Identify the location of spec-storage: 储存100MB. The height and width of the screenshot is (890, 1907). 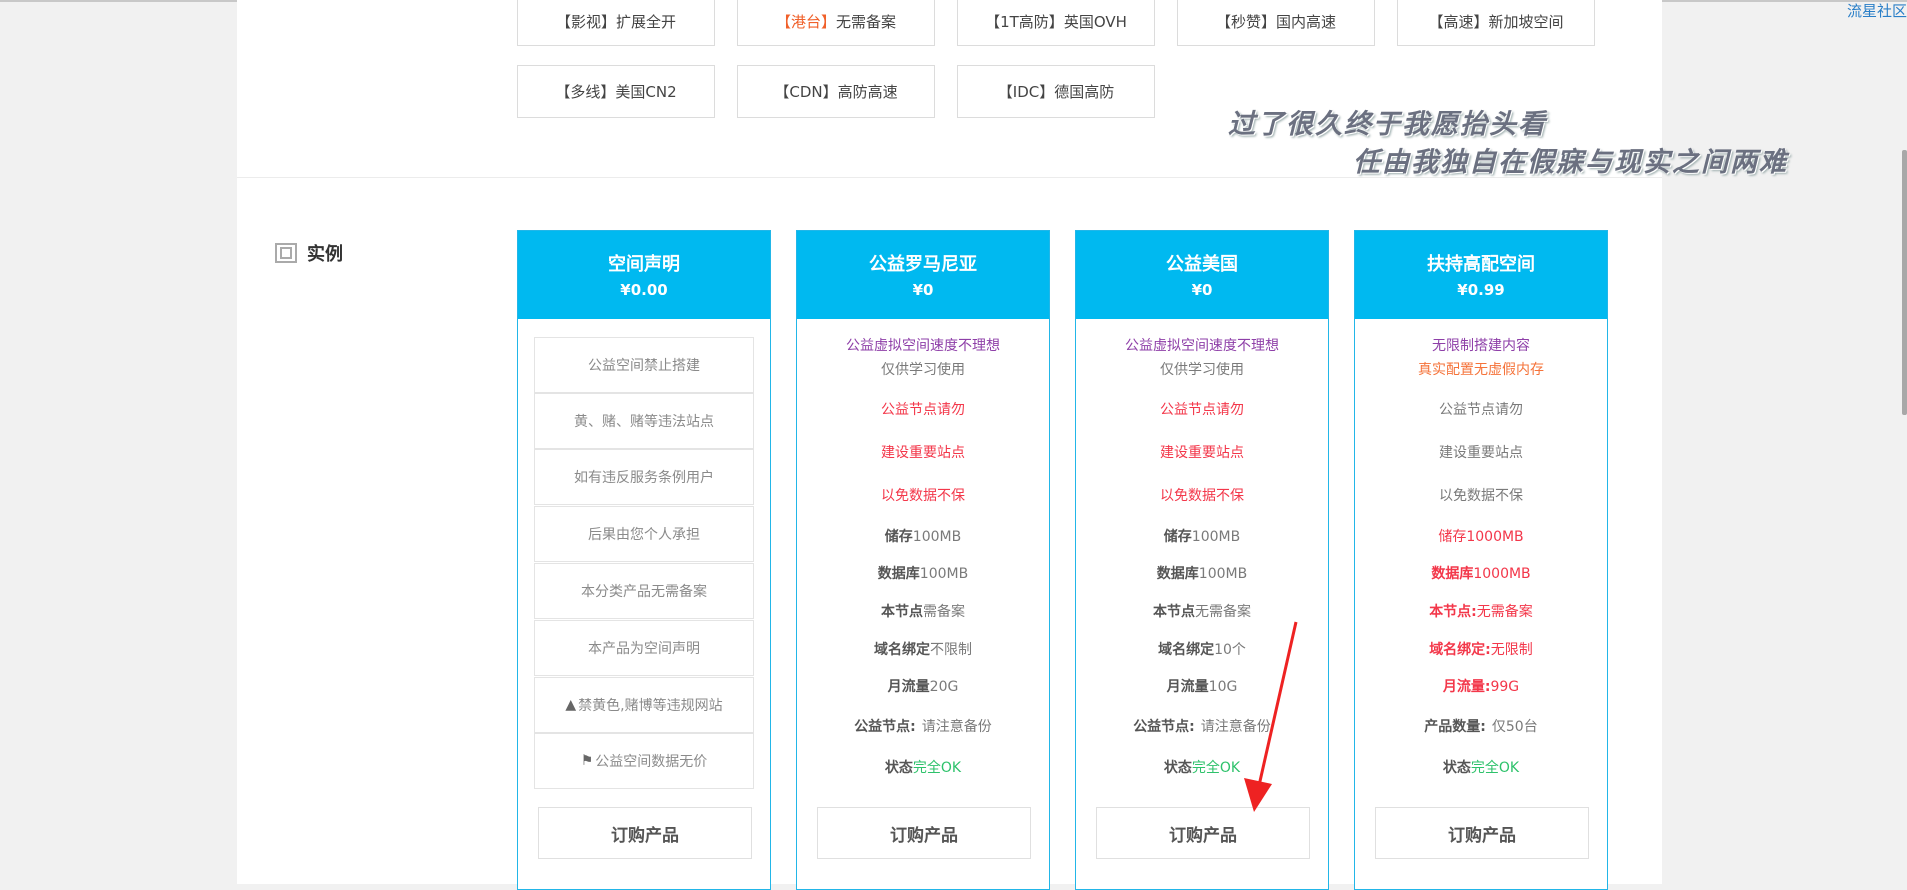
(923, 536).